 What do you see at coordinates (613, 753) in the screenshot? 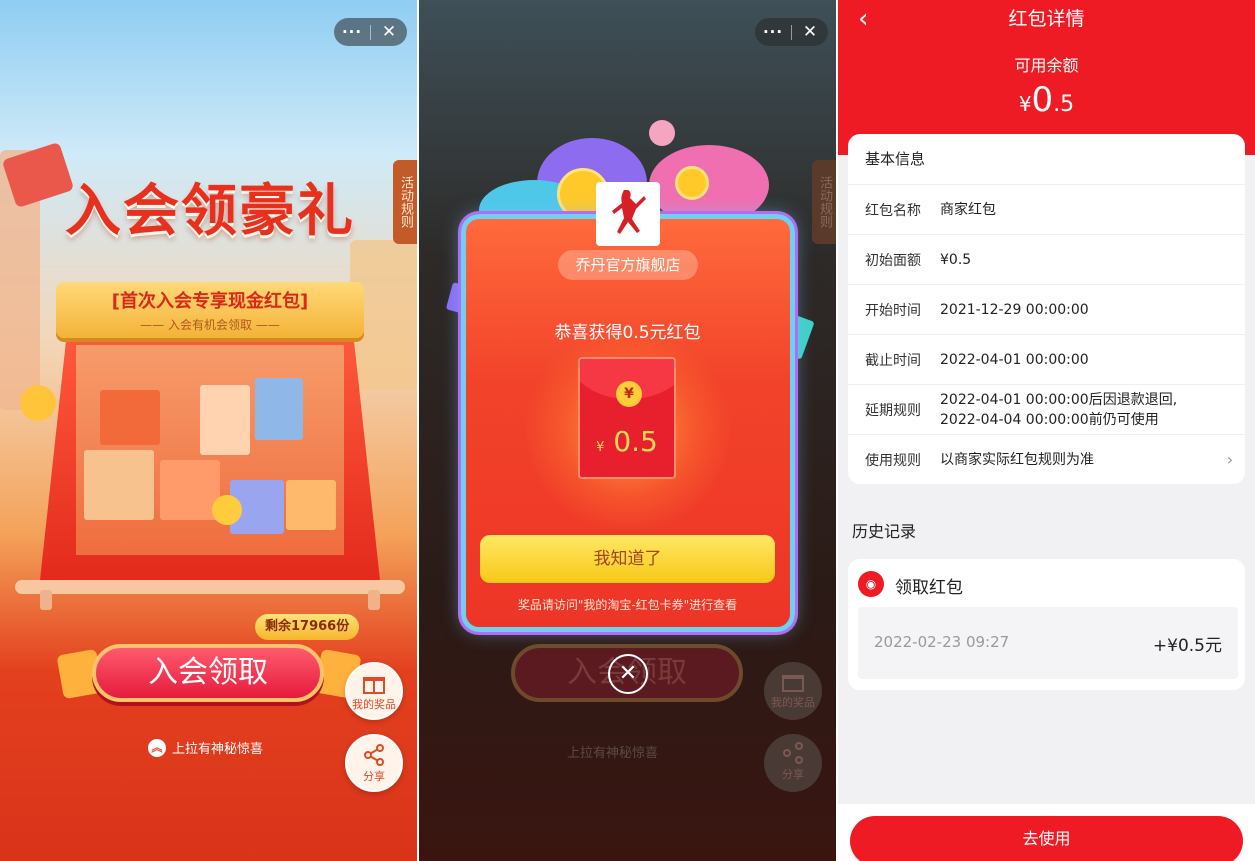
I see `dimmed-pull-tip: 上拉有神秘惊喜` at bounding box center [613, 753].